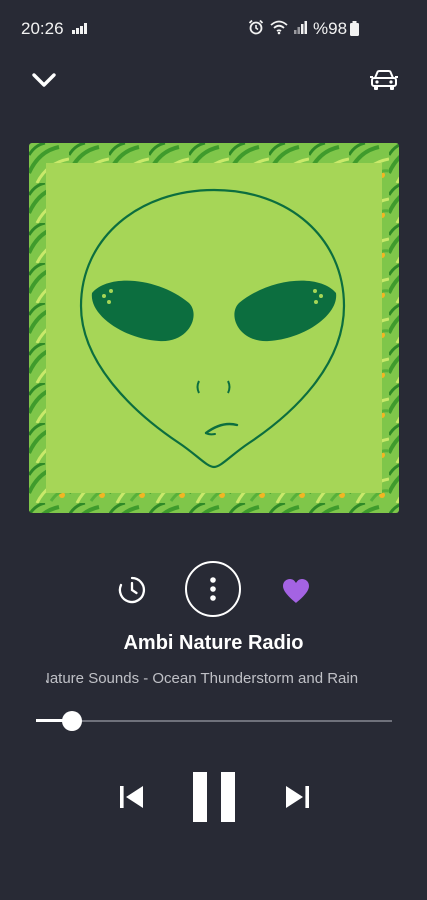 The width and height of the screenshot is (427, 900). I want to click on collapse-button, so click(44, 80).